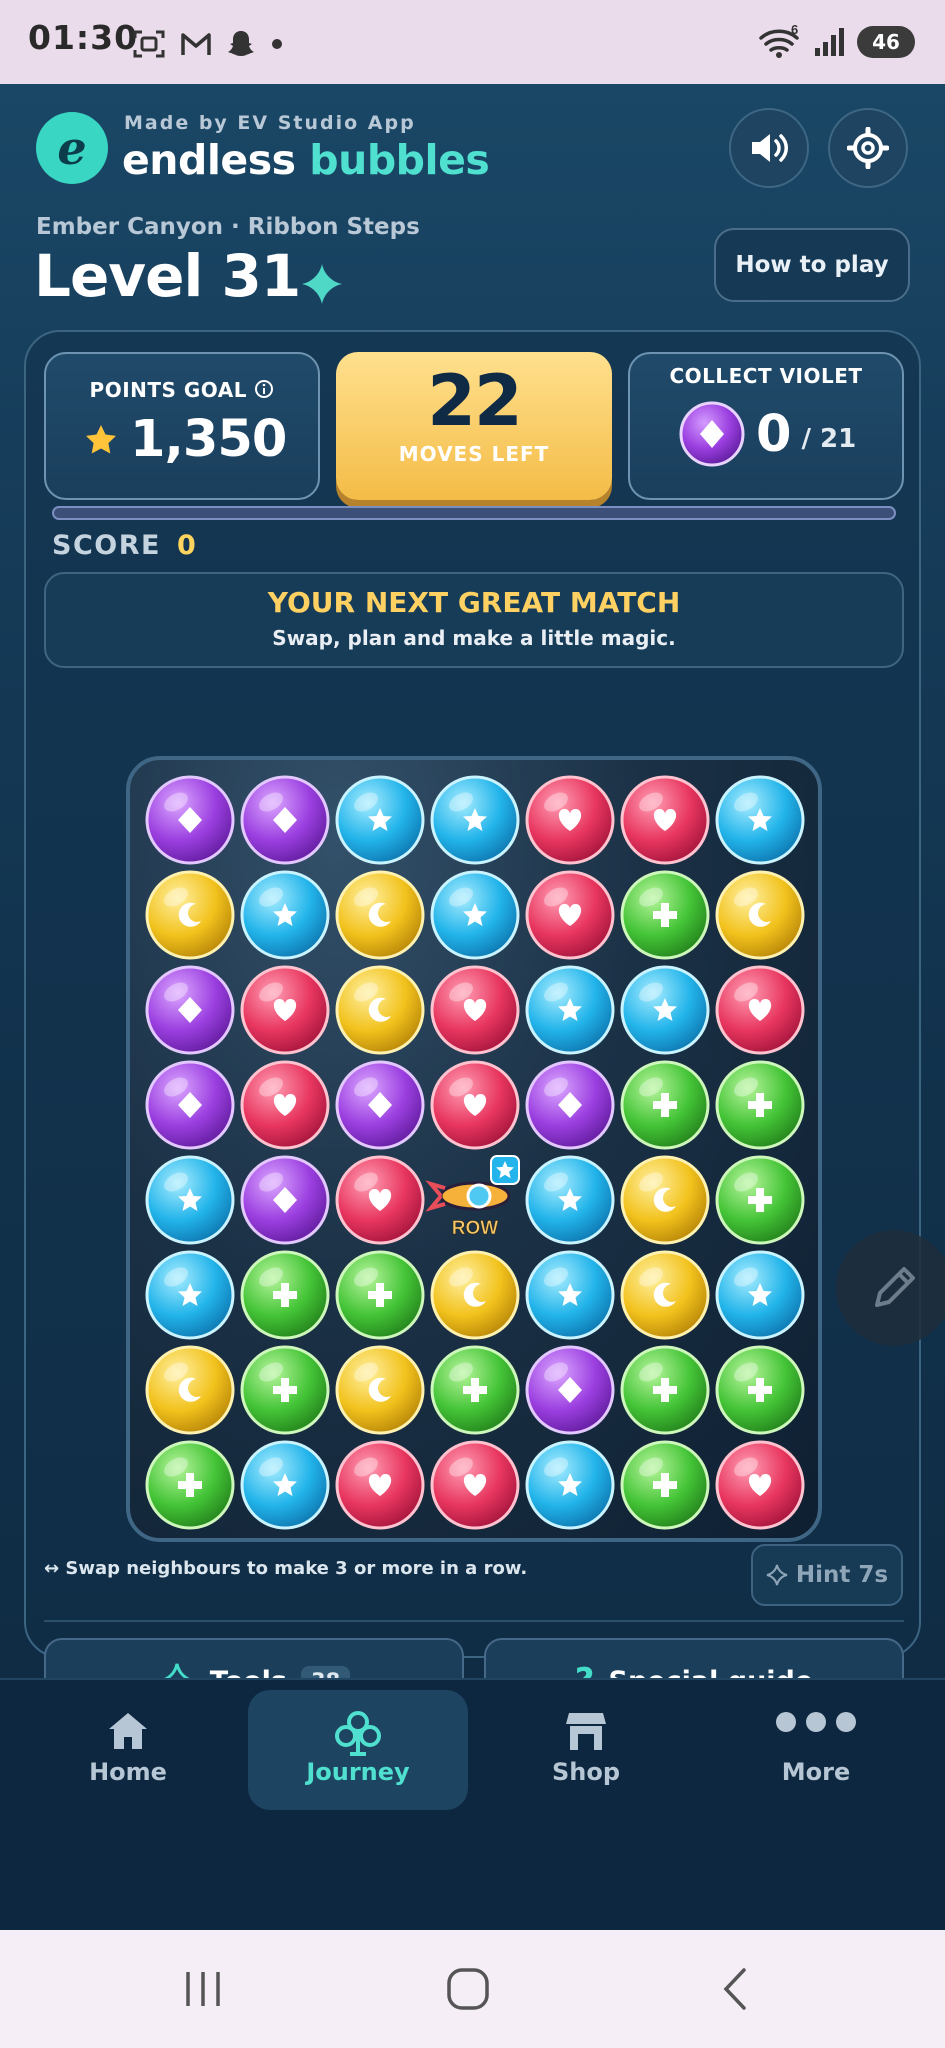  Describe the element at coordinates (203, 1989) in the screenshot. I see `recents-icon` at that location.